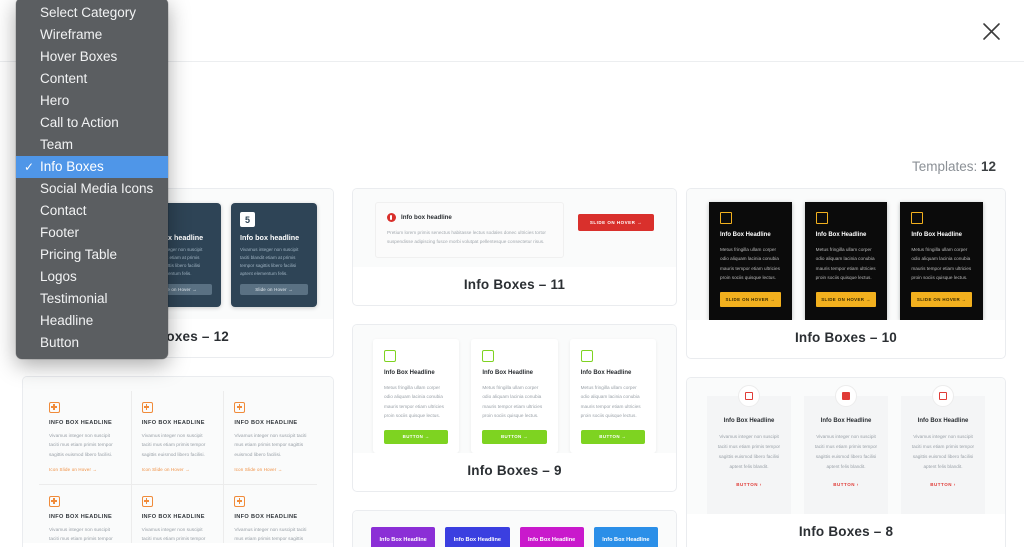  What do you see at coordinates (846, 396) in the screenshot?
I see `copy-filled-icon` at bounding box center [846, 396].